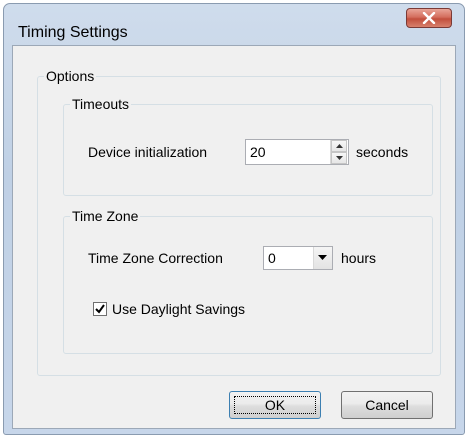  Describe the element at coordinates (382, 152) in the screenshot. I see `seconds-unit-label: seconds` at that location.